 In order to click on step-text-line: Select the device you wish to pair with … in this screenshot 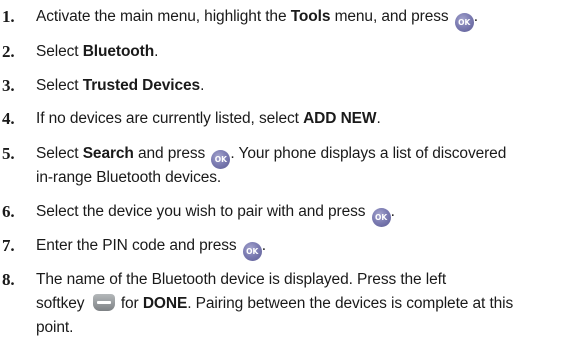, I will do `click(312, 213)`.